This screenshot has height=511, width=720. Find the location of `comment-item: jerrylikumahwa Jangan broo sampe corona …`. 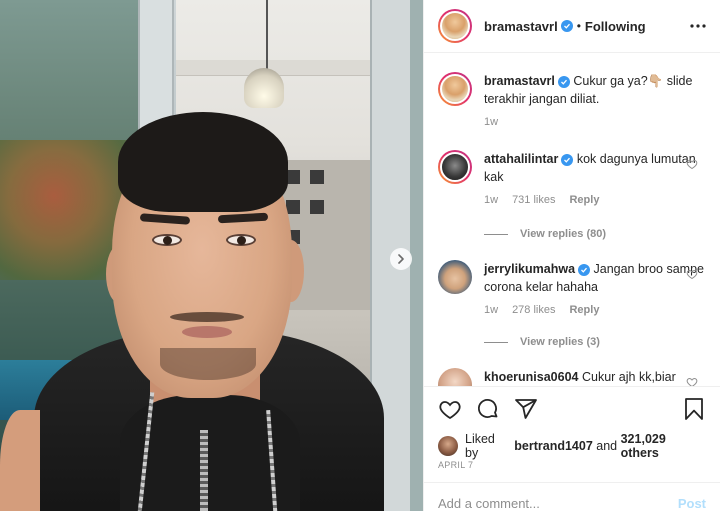

comment-item: jerrylikumahwa Jangan broo sampe corona … is located at coordinates (572, 288).